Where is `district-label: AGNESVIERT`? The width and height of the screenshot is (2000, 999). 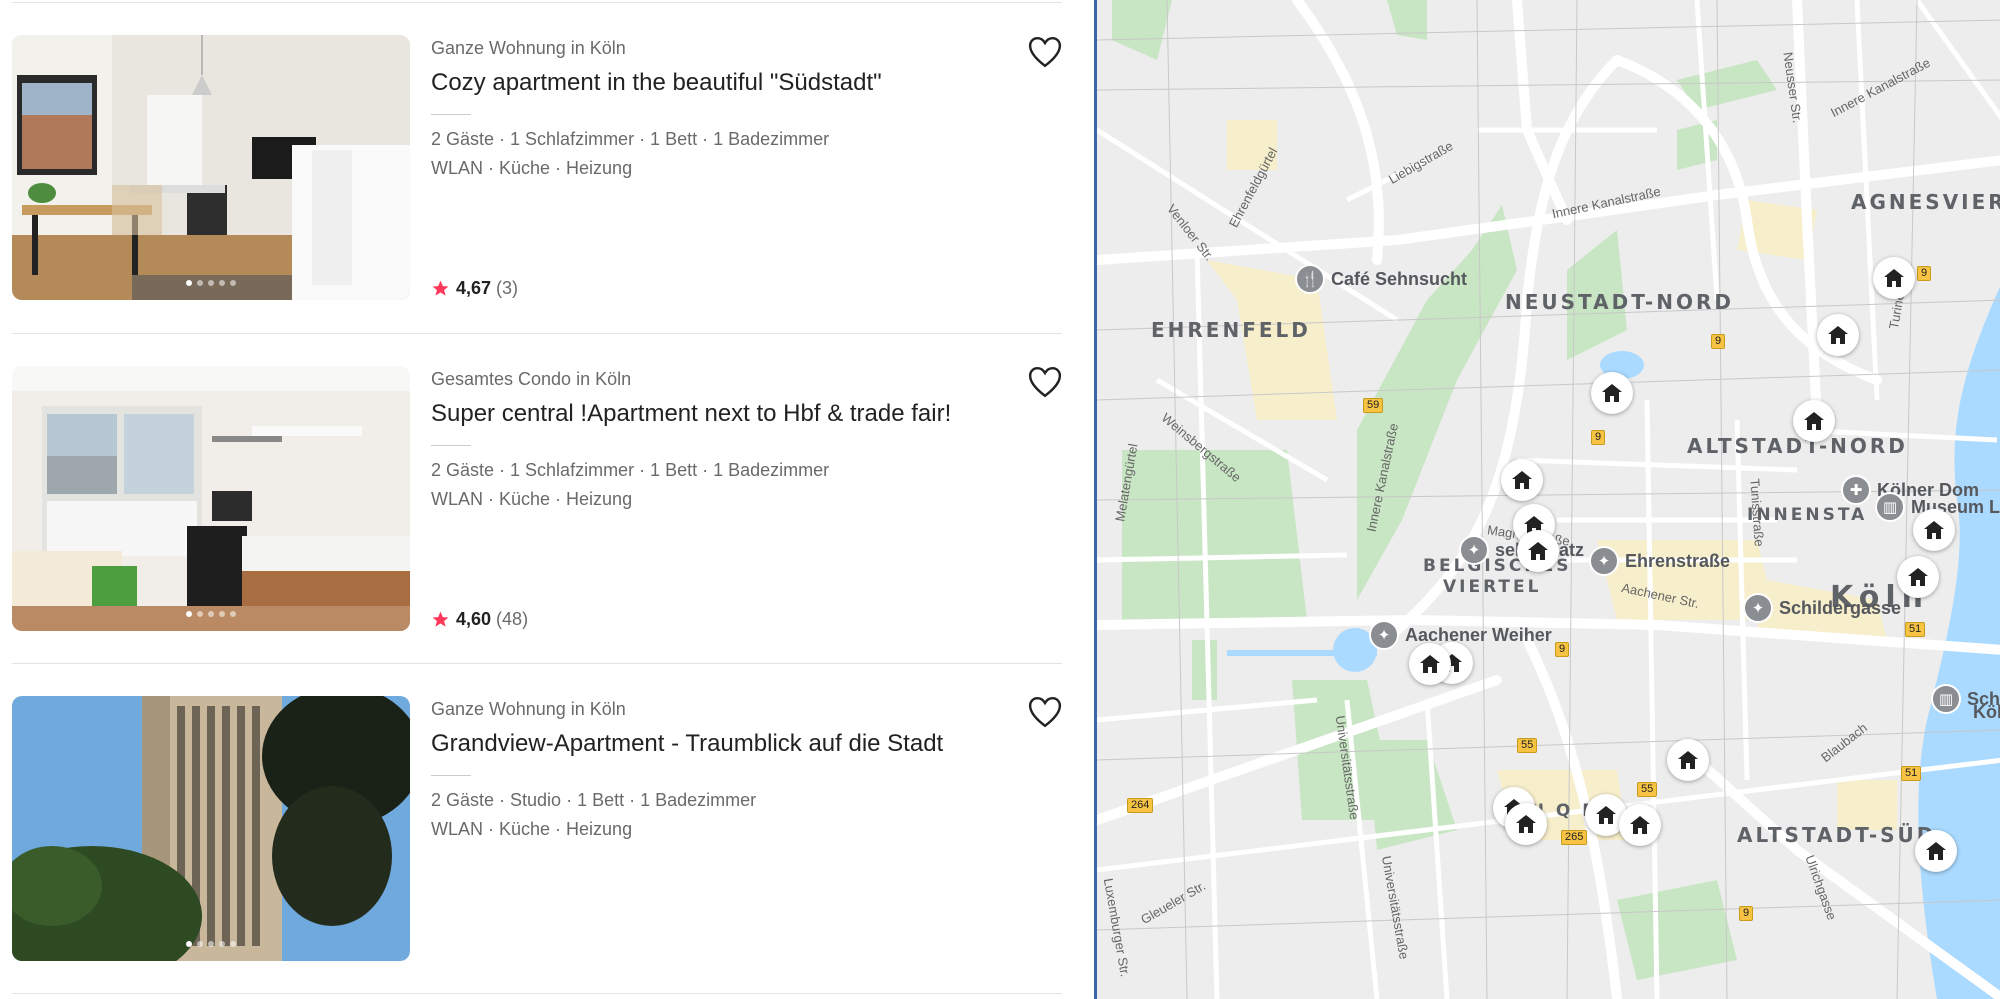
district-label: AGNESVIERT is located at coordinates (1925, 202).